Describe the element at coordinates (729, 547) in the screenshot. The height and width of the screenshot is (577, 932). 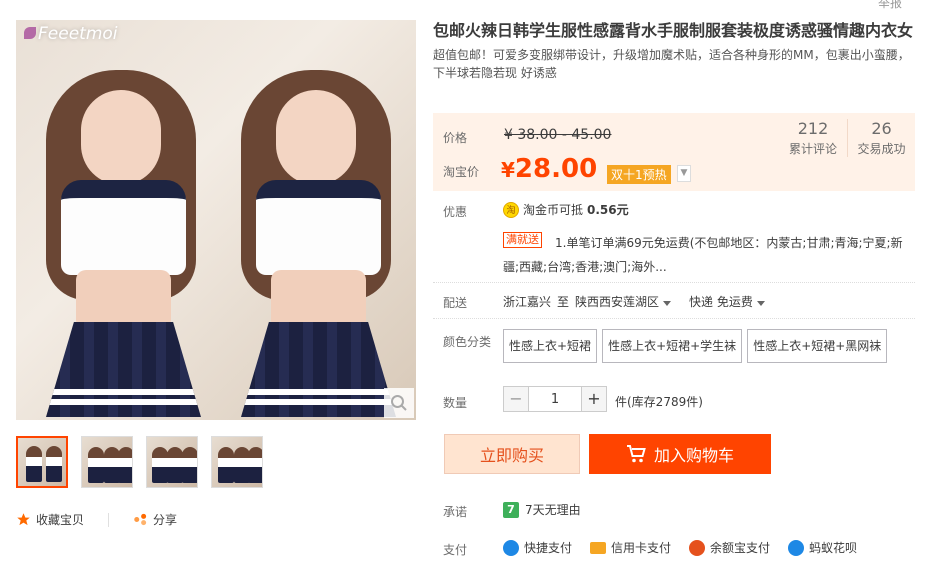
I see `payment-yuebao: 余额宝支付` at that location.